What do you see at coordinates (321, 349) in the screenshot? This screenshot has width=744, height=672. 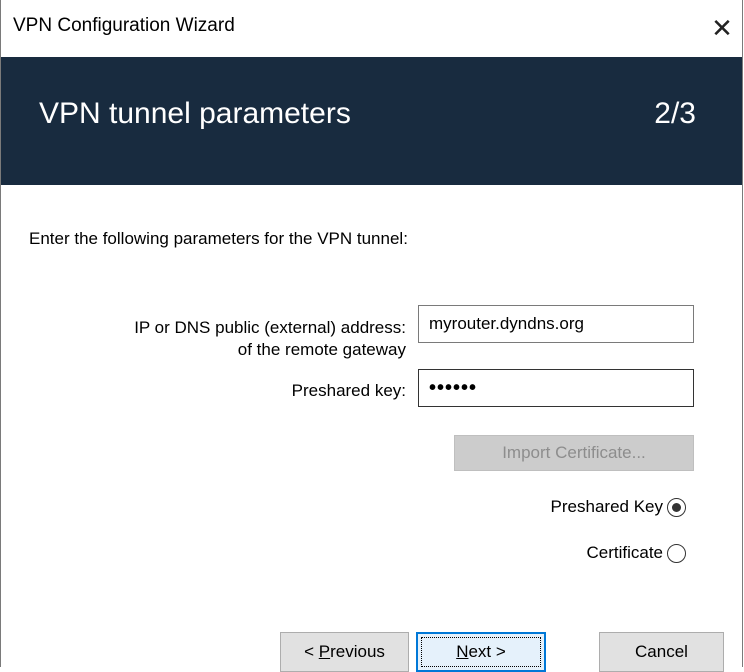 I see `address-label-line2: of the remote gateway` at bounding box center [321, 349].